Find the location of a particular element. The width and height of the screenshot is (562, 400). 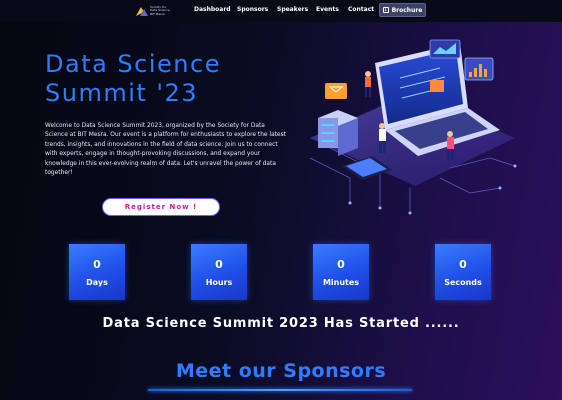

sponsors-heading: Meet our Sponsors is located at coordinates (281, 371).